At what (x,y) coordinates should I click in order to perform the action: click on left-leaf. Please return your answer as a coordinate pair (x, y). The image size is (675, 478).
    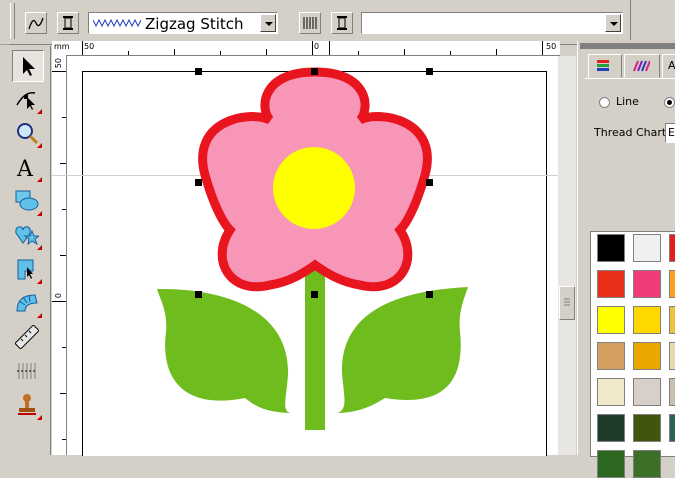
    Looking at the image, I should click on (223, 350).